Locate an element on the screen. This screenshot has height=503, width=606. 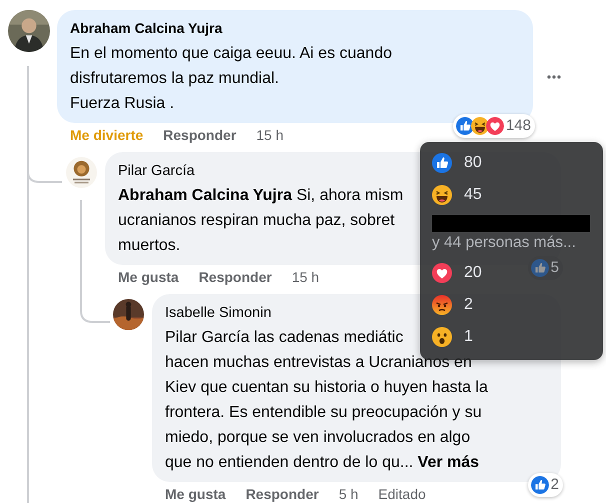
comment-text: que no entienden dentro de lo qu... Ver más is located at coordinates (322, 463).